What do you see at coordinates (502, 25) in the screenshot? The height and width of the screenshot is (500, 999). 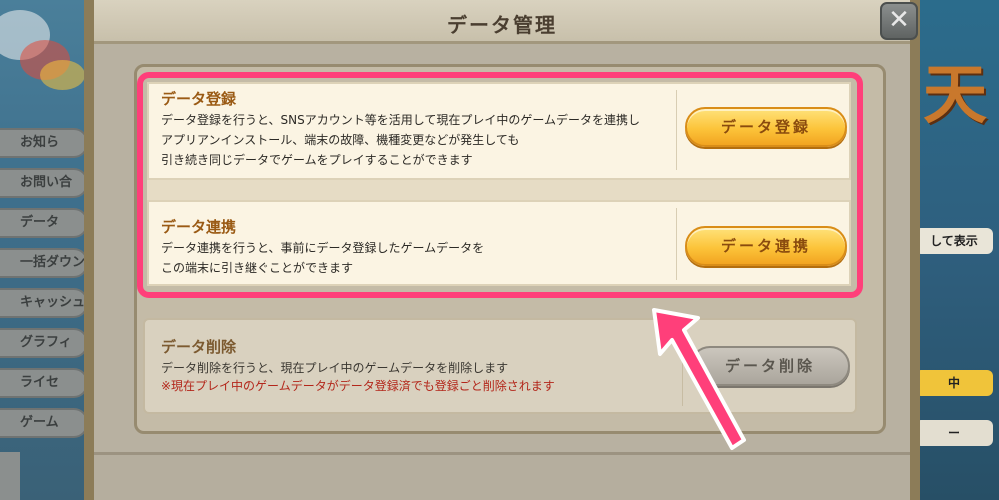 I see `dialog-title: データ管理` at bounding box center [502, 25].